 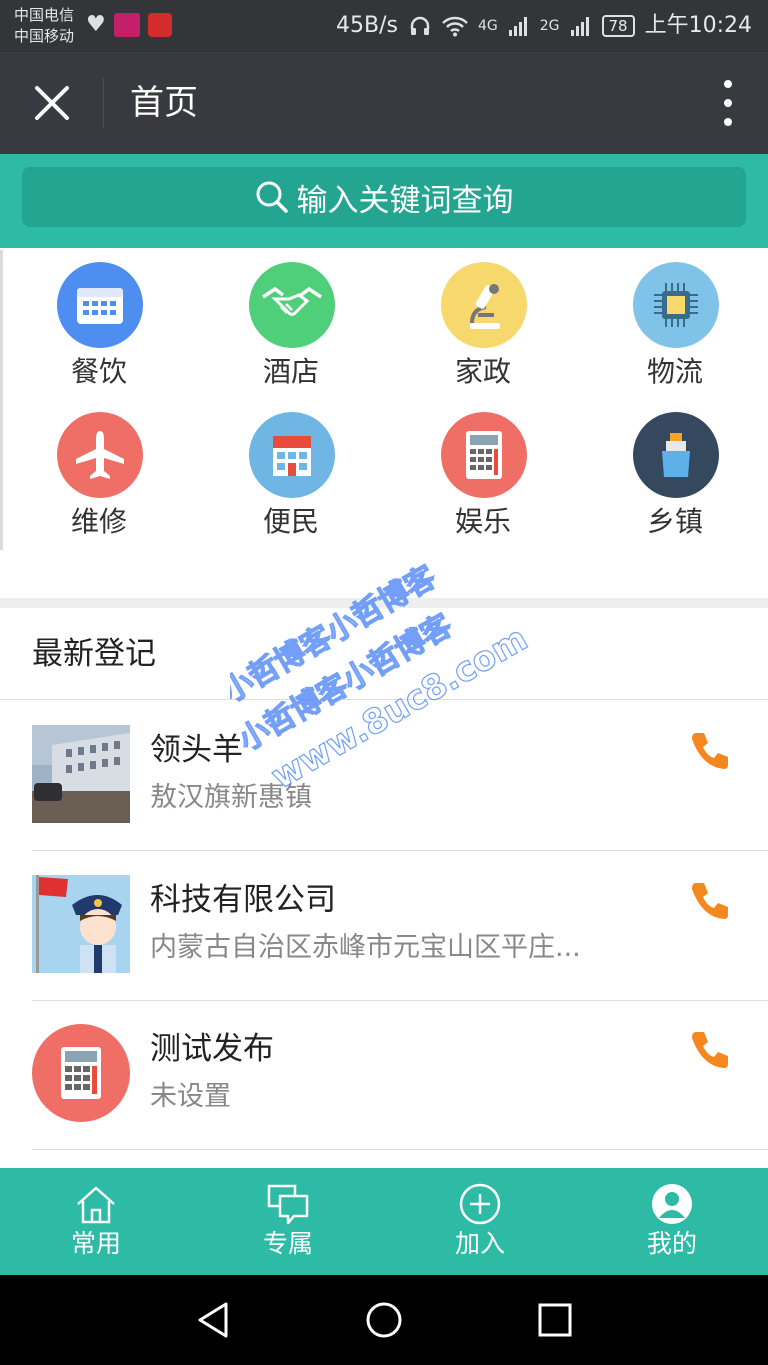 I want to click on carrier-1: 中国电信, so click(x=44, y=15).